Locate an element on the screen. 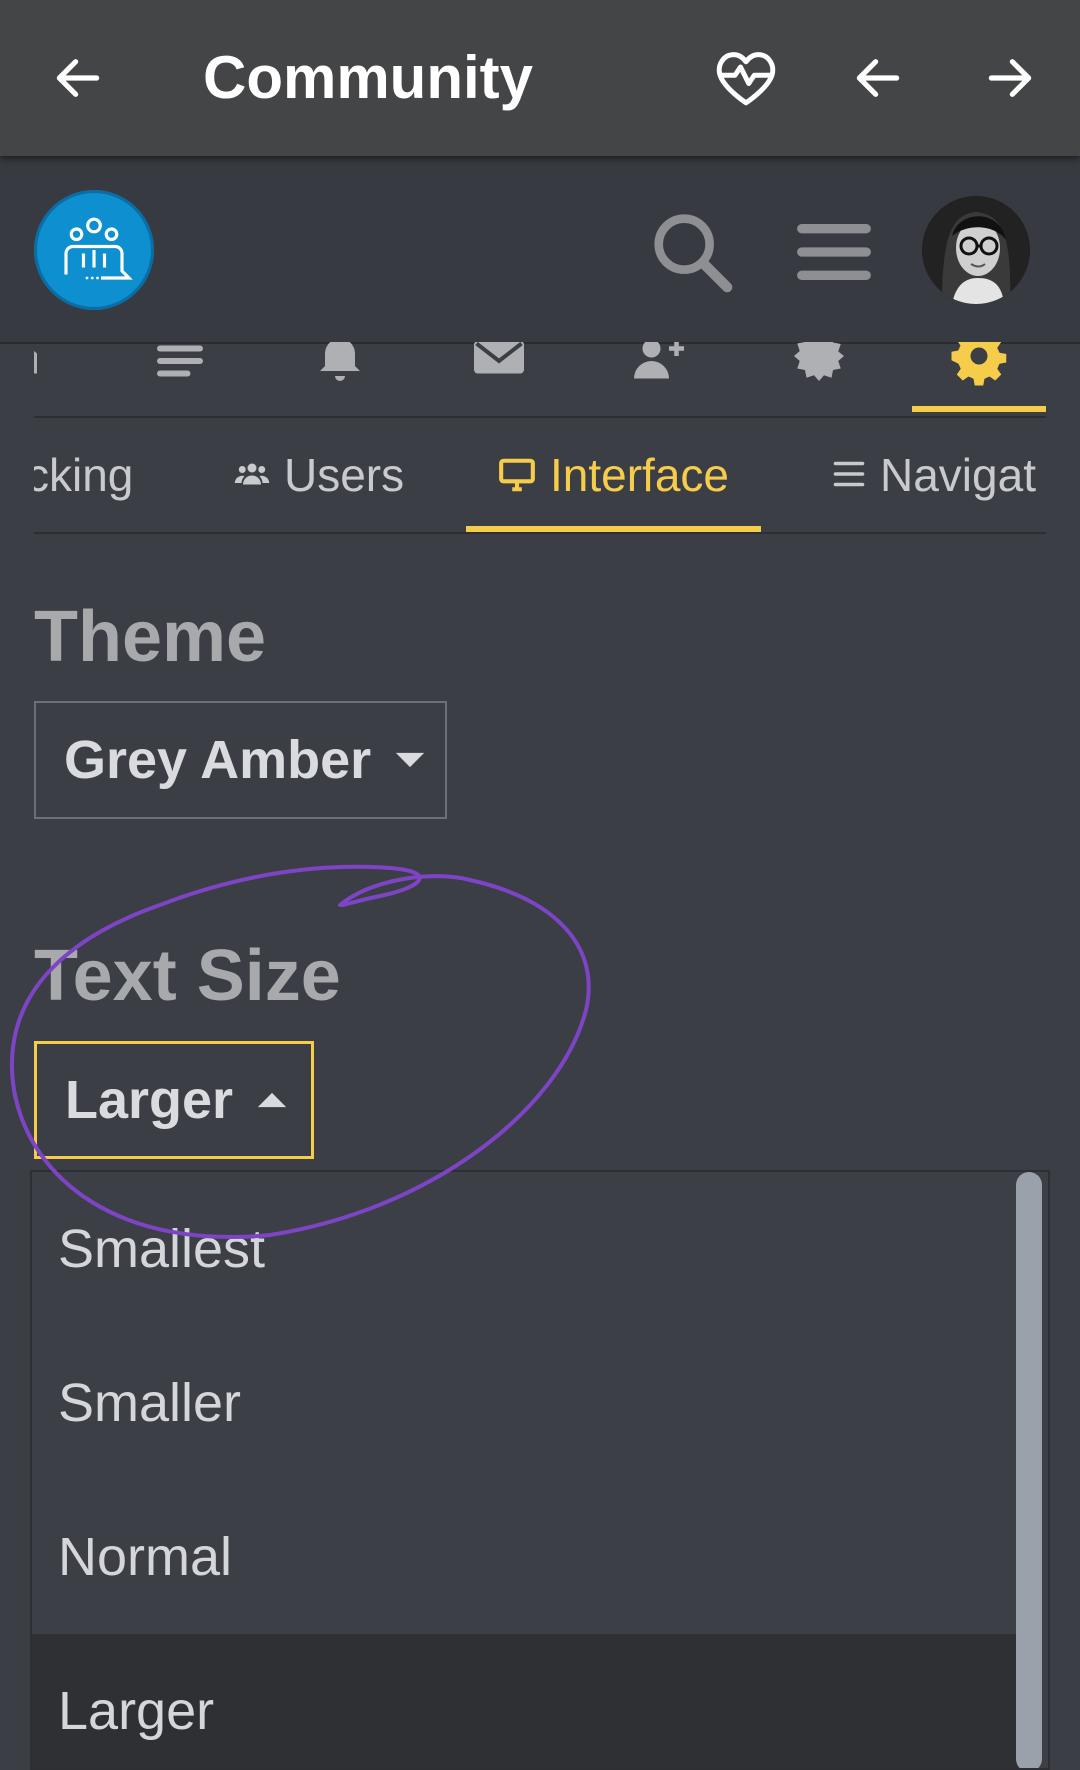  menu-button is located at coordinates (834, 252).